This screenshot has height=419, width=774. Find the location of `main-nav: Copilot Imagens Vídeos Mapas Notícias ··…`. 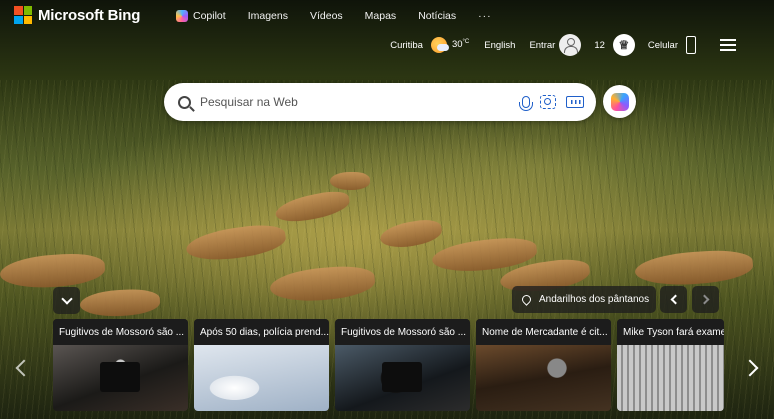

main-nav: Copilot Imagens Vídeos Mapas Notícias ··… is located at coordinates (345, 16).